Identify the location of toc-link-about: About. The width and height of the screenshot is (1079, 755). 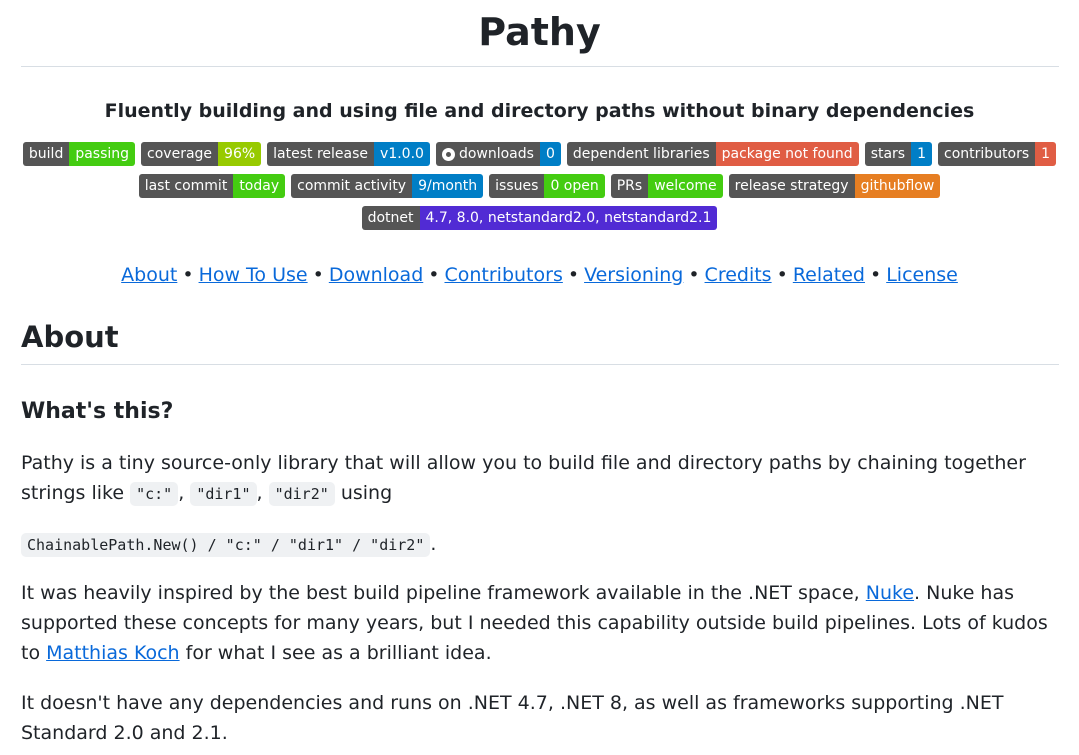
(149, 275).